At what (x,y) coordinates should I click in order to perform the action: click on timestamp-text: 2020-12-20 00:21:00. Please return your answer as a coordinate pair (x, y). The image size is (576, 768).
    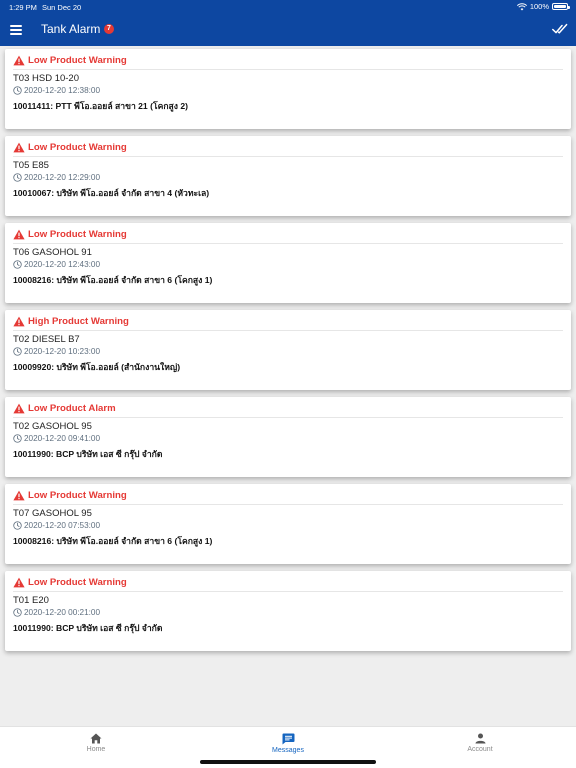
    Looking at the image, I should click on (62, 612).